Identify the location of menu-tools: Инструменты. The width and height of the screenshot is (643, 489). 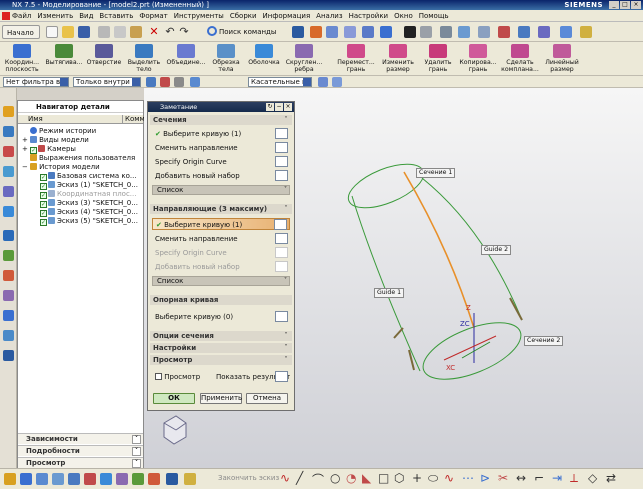
(199, 15).